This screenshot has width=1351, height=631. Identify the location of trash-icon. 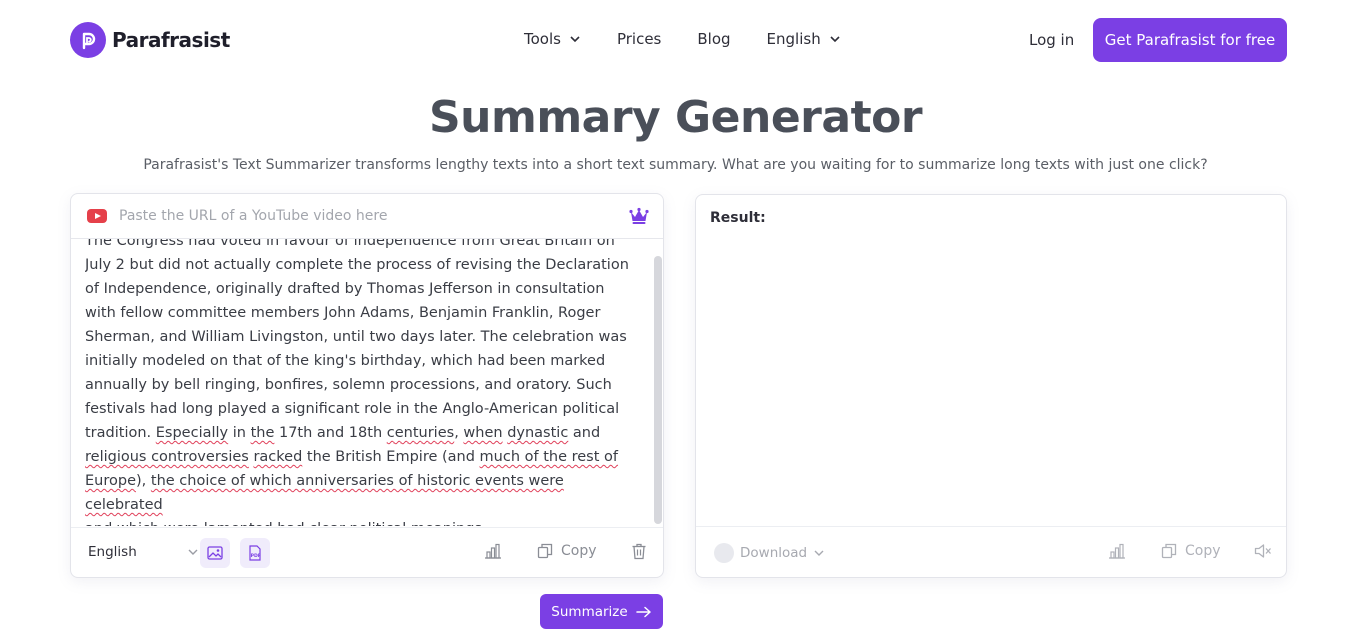
(639, 551).